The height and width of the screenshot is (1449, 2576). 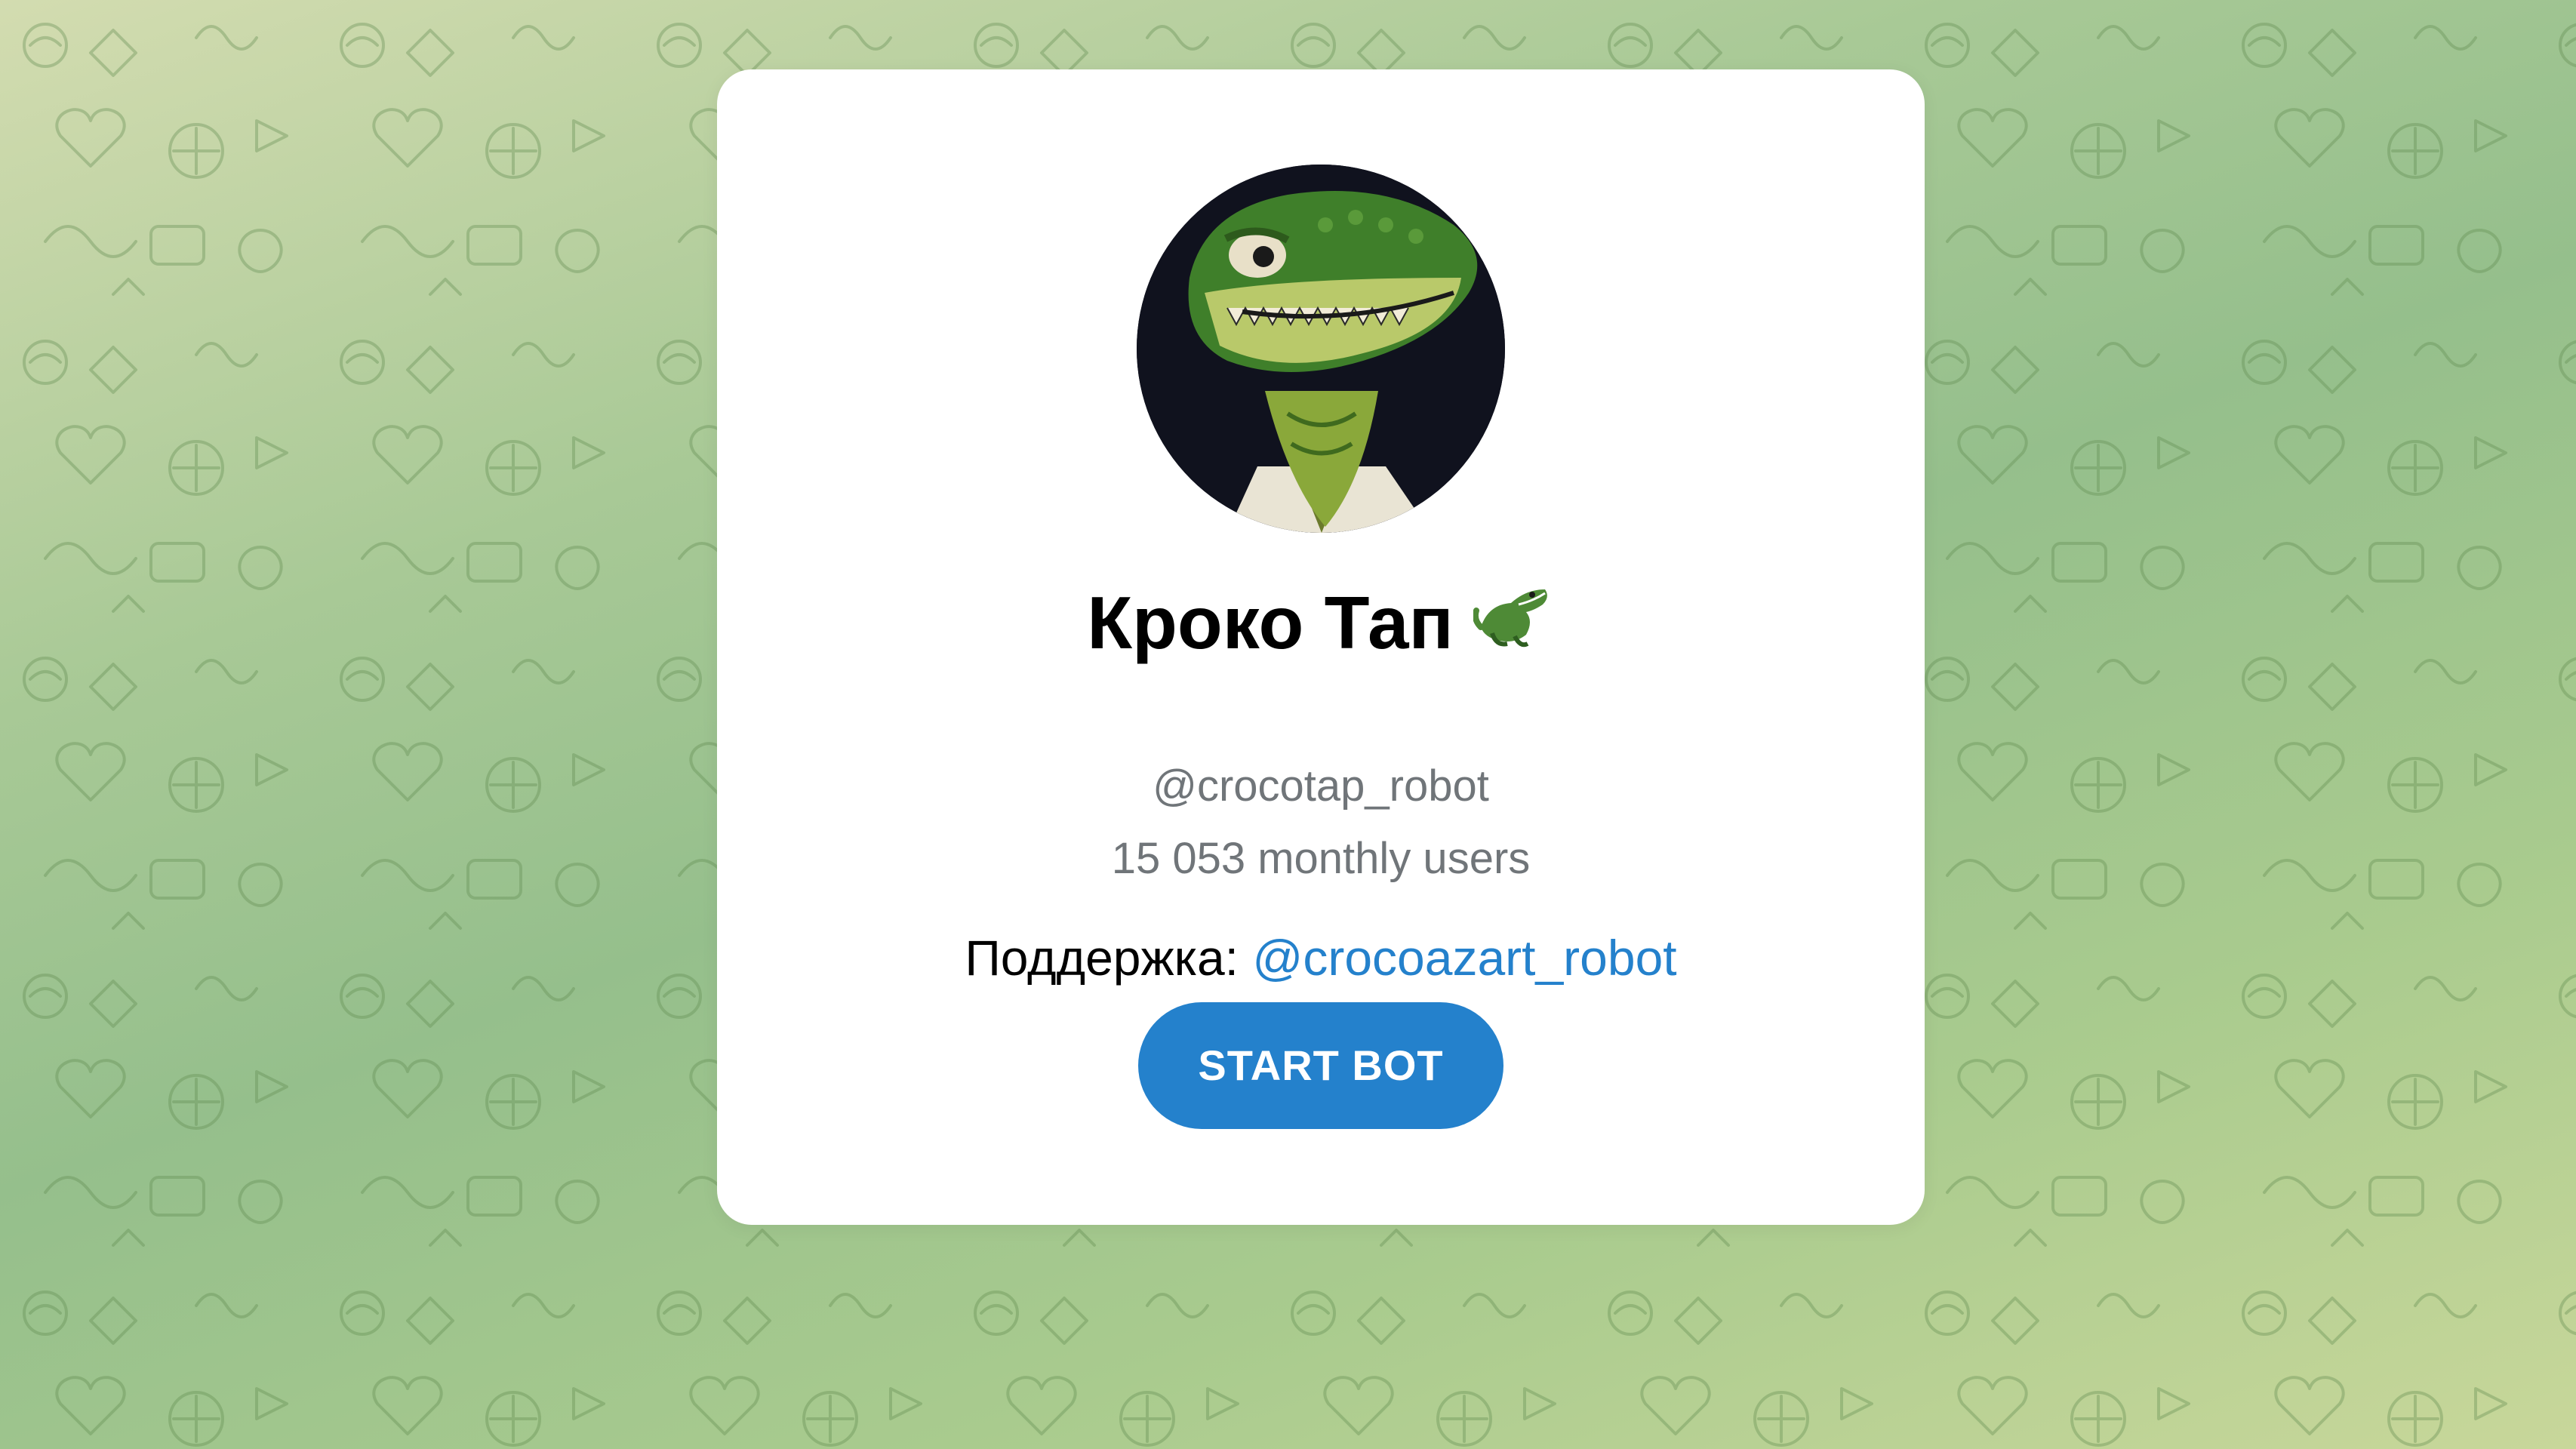 I want to click on bot-name: Кроко Тап, so click(x=1270, y=622).